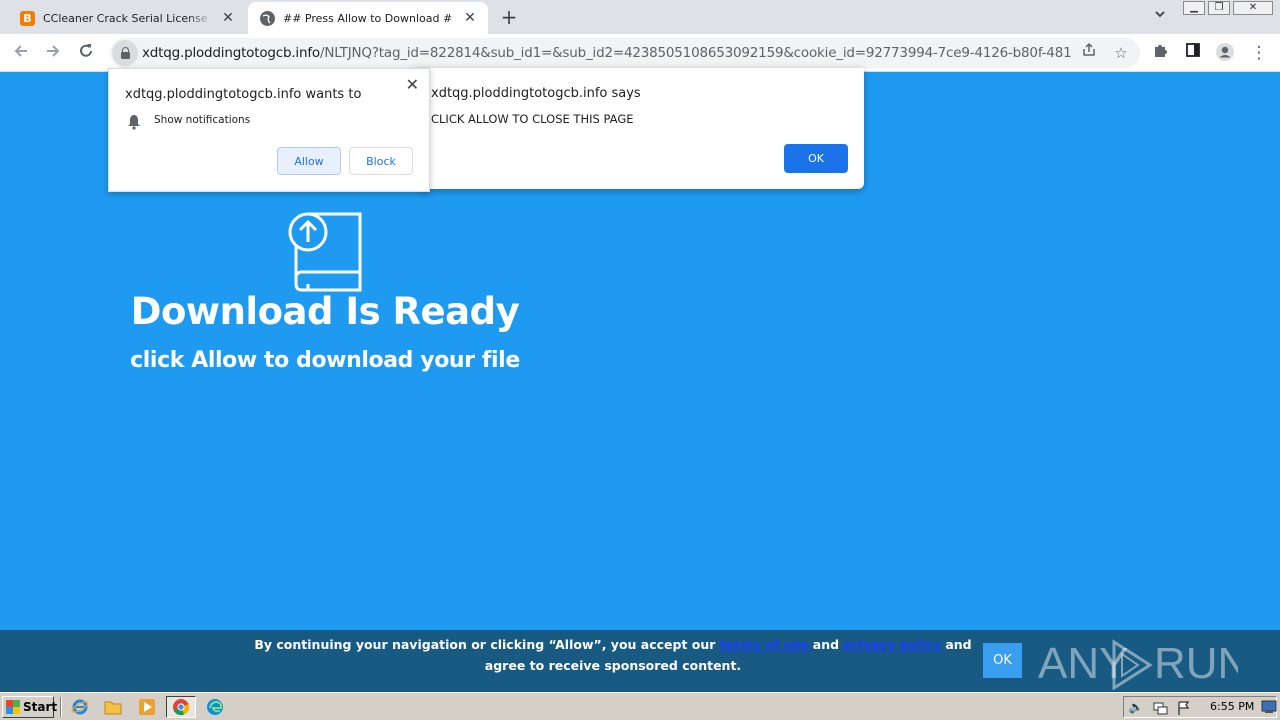 Image resolution: width=1280 pixels, height=720 pixels. Describe the element at coordinates (61, 707) in the screenshot. I see `taskbar-separator` at that location.